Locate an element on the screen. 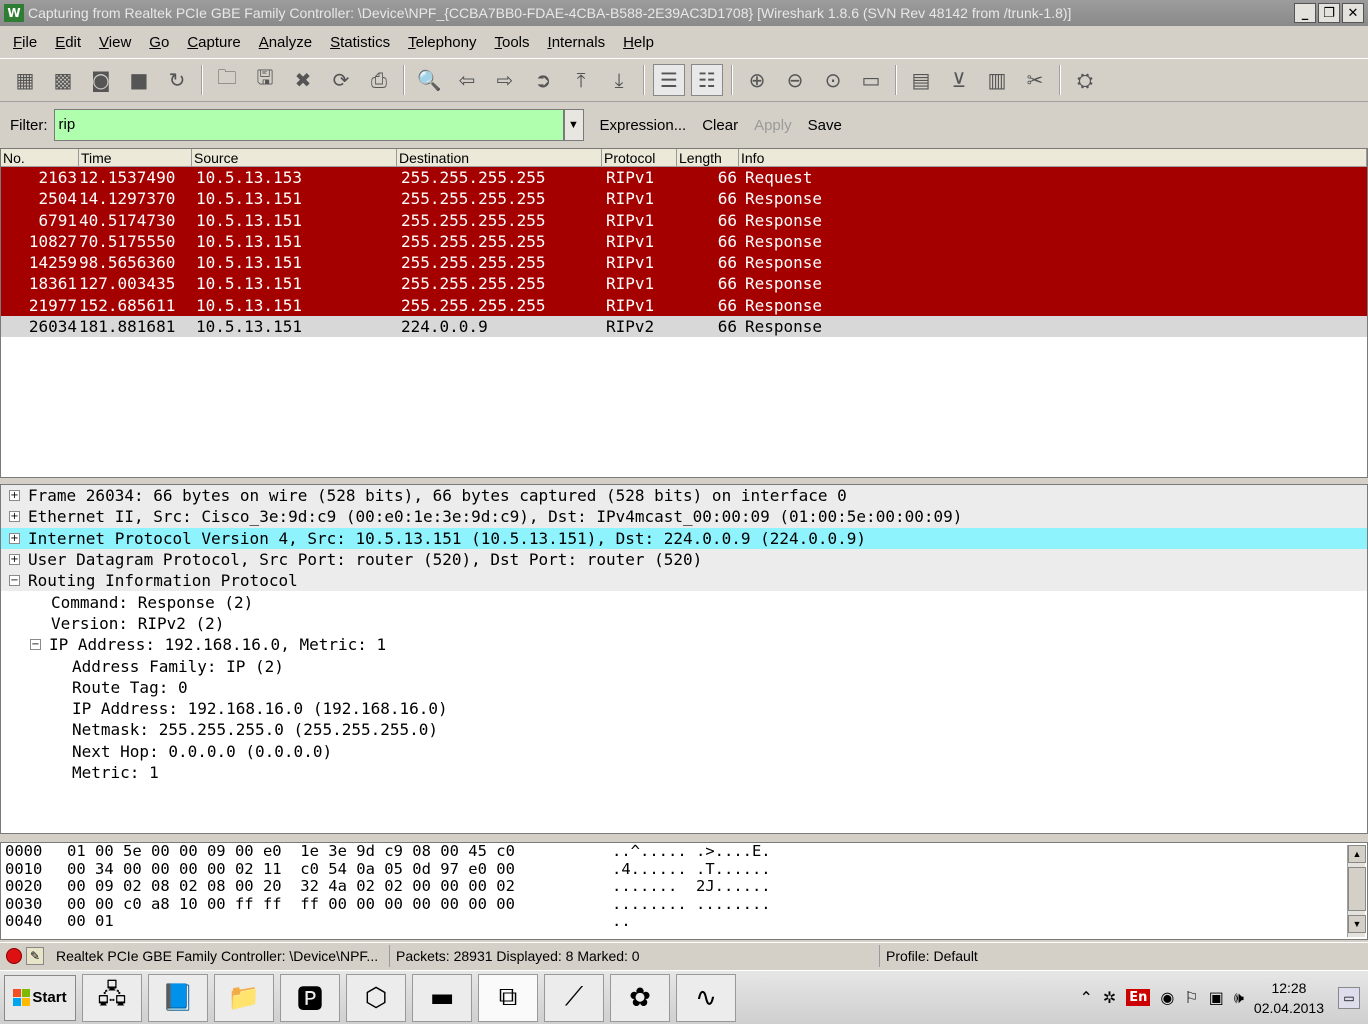 This screenshot has width=1368, height=1024. menu-go: Go is located at coordinates (159, 42).